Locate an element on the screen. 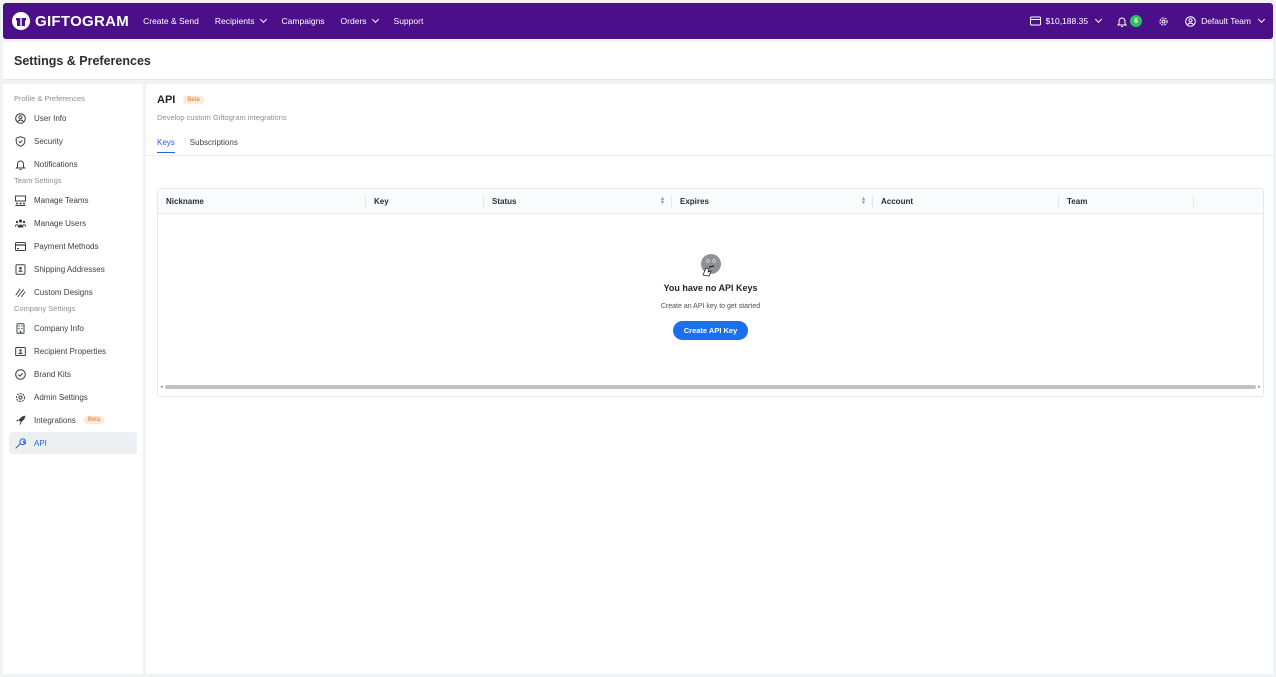 The width and height of the screenshot is (1276, 677). wallet-icon is located at coordinates (1035, 21).